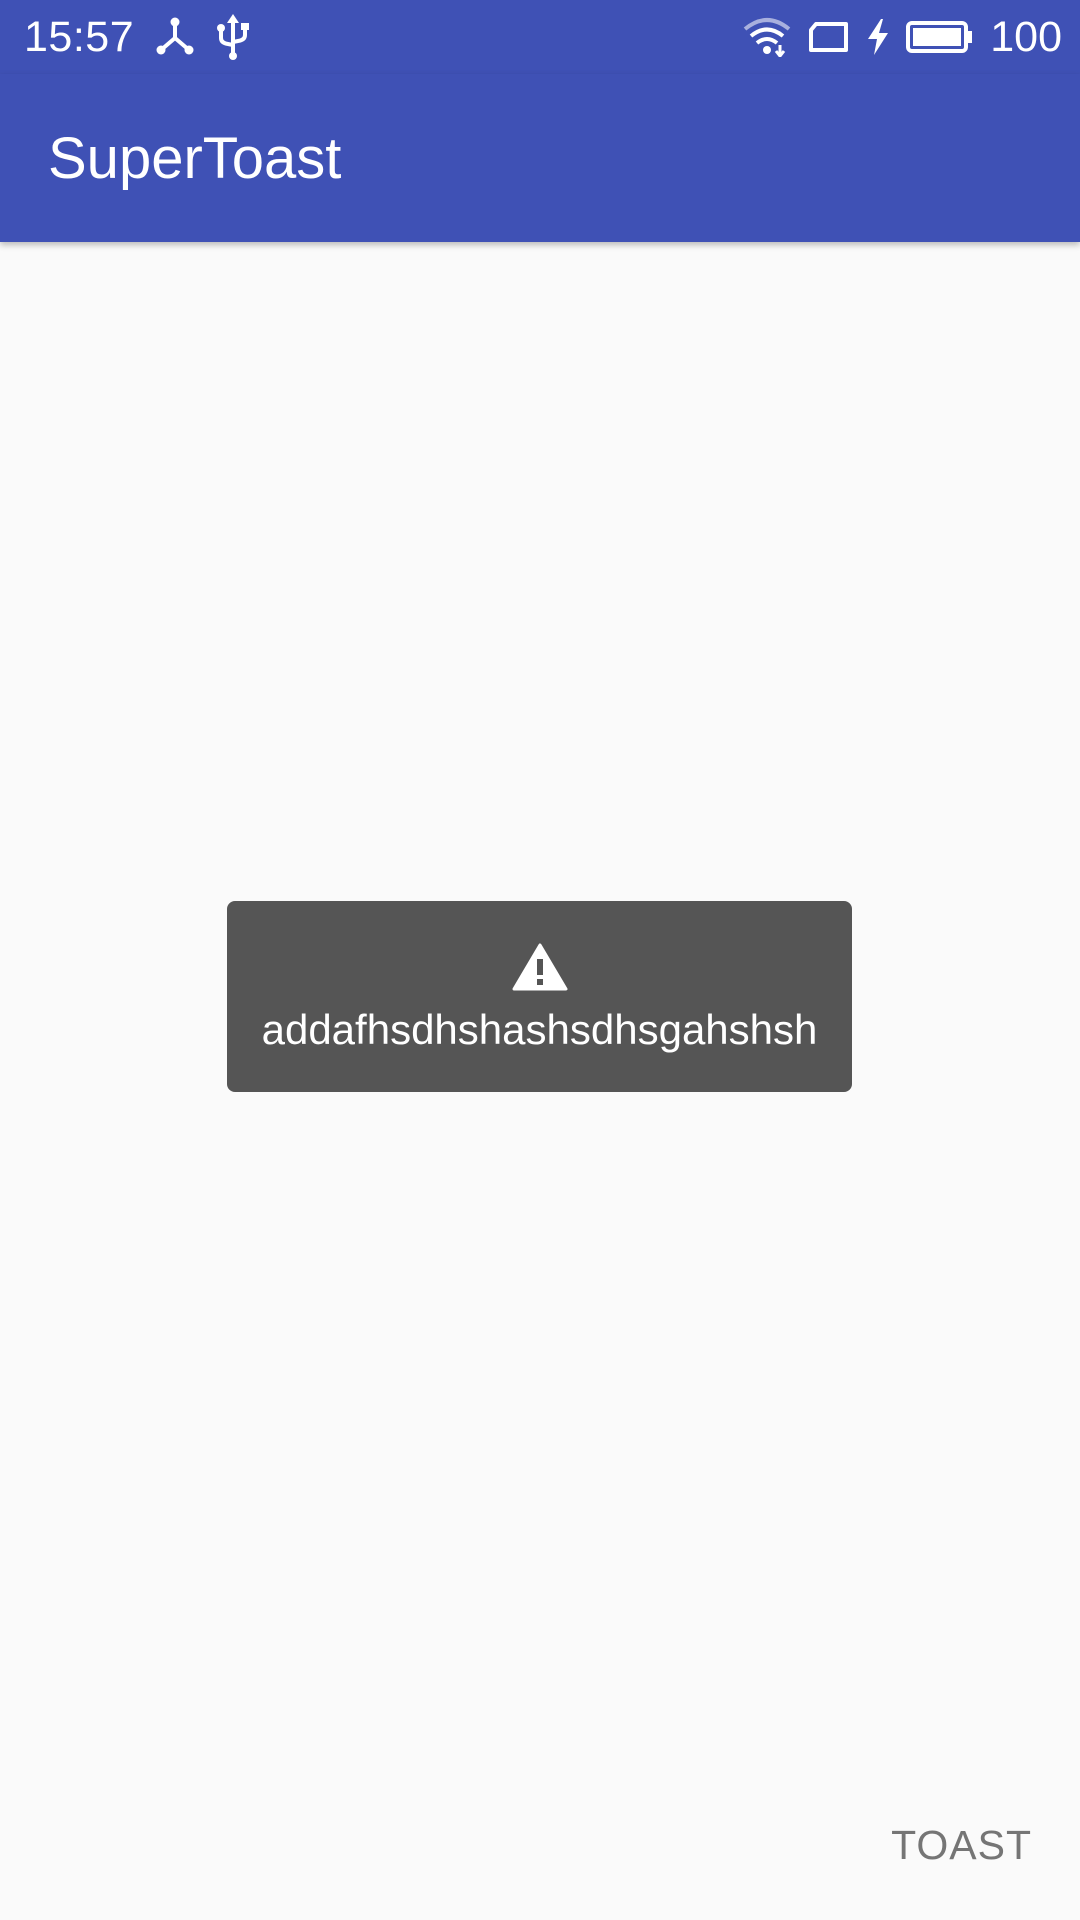 Image resolution: width=1080 pixels, height=1920 pixels. What do you see at coordinates (940, 37) in the screenshot?
I see `battery-icon` at bounding box center [940, 37].